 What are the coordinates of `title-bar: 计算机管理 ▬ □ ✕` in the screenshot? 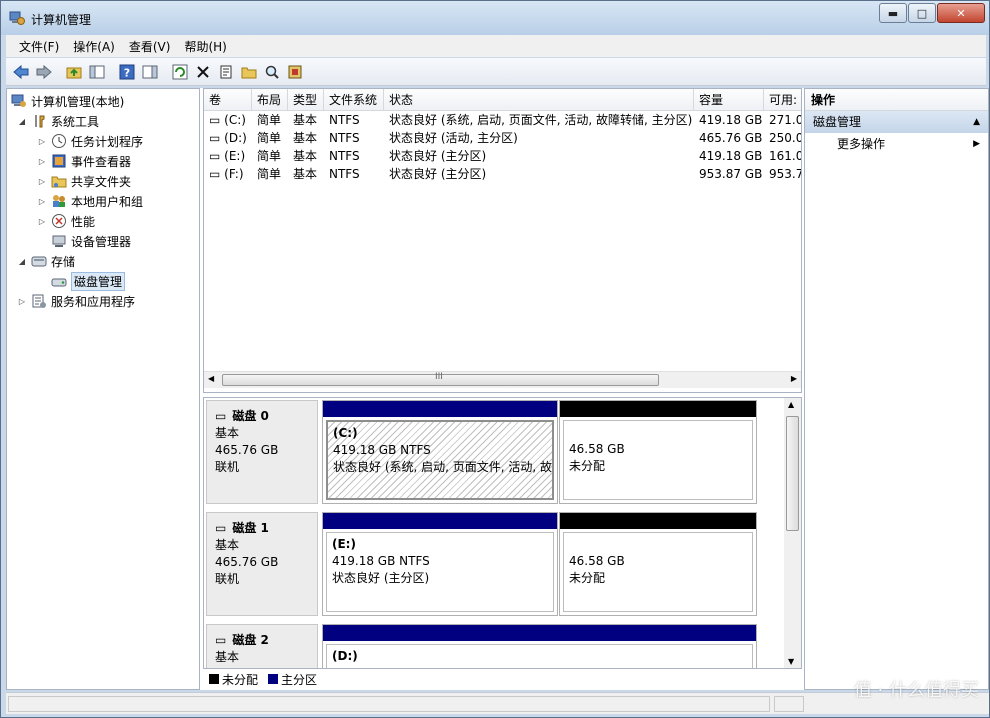 It's located at (495, 18).